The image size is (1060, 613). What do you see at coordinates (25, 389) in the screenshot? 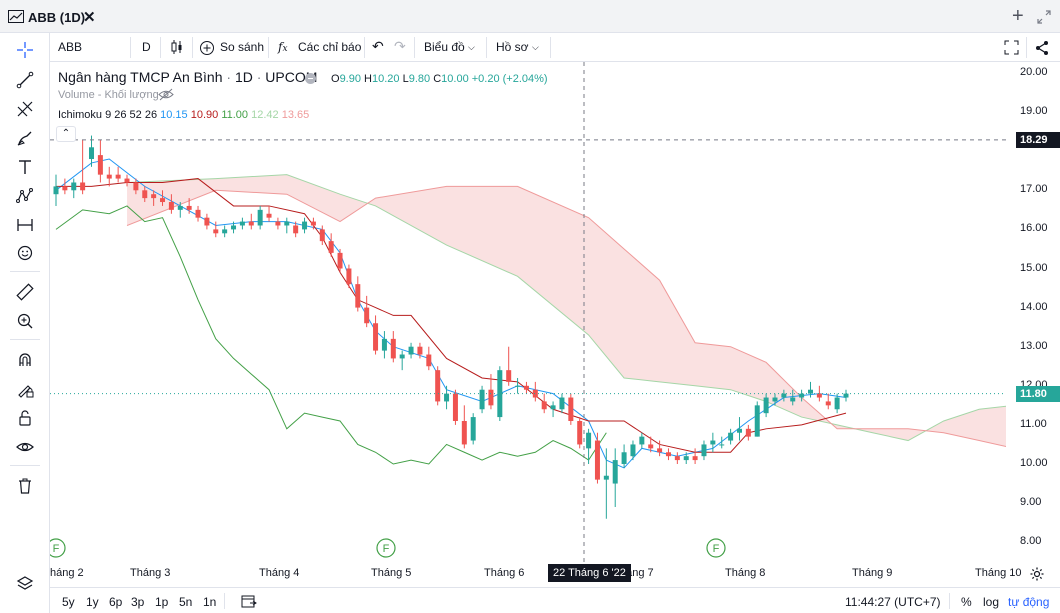
I see `lock-drawing-icon` at bounding box center [25, 389].